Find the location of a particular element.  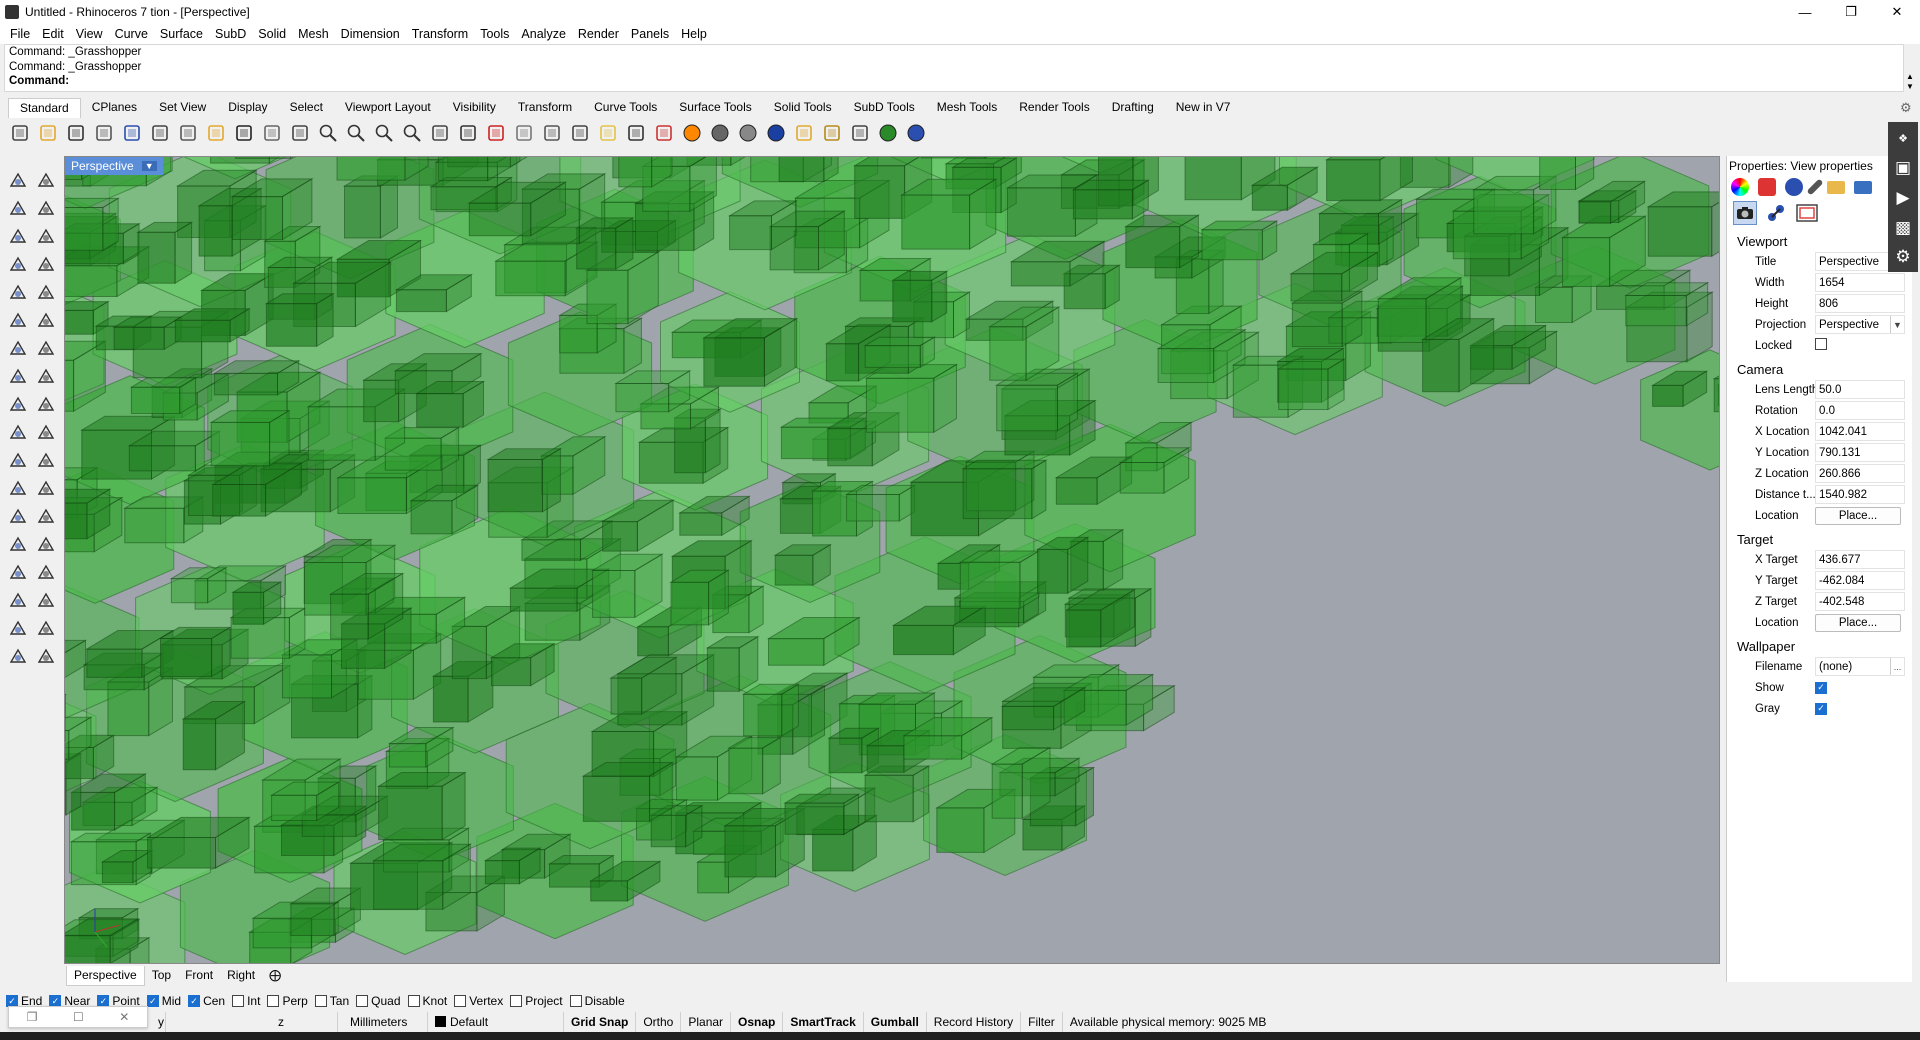

tab-select: Select is located at coordinates (306, 108).